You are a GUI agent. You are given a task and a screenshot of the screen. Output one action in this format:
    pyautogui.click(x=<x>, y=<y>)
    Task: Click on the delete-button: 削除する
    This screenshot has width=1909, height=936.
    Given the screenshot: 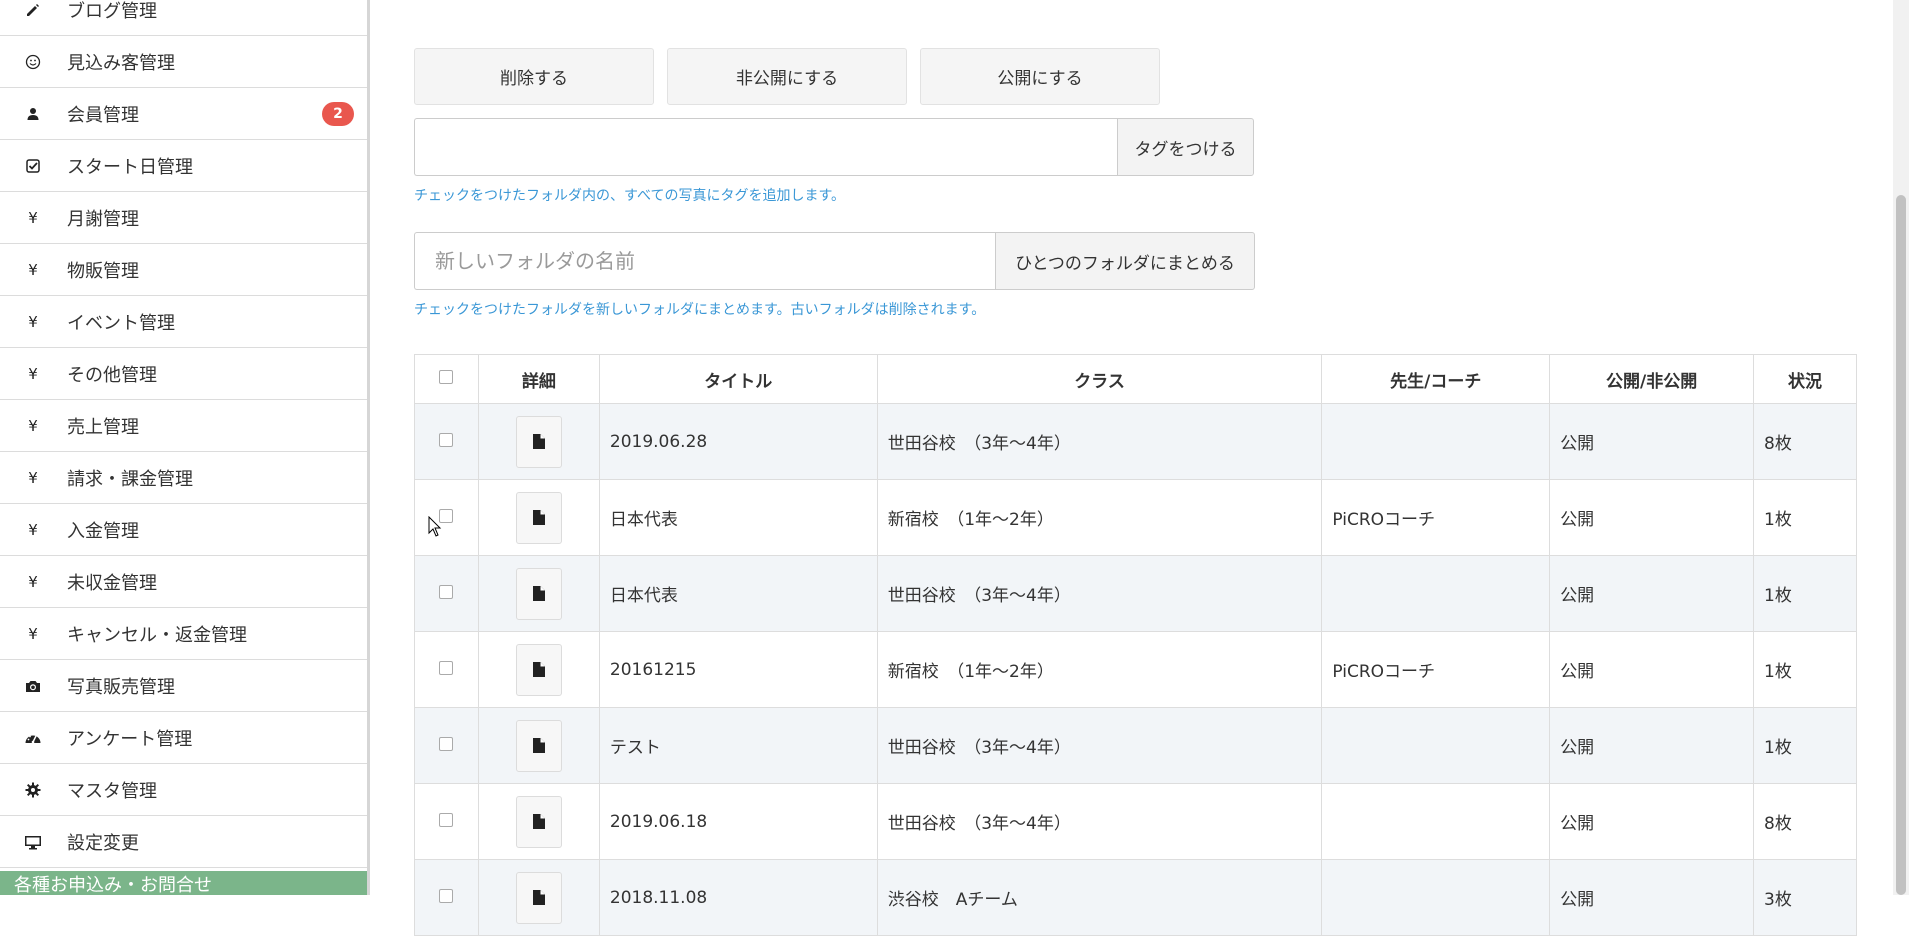 What is the action you would take?
    pyautogui.click(x=534, y=76)
    